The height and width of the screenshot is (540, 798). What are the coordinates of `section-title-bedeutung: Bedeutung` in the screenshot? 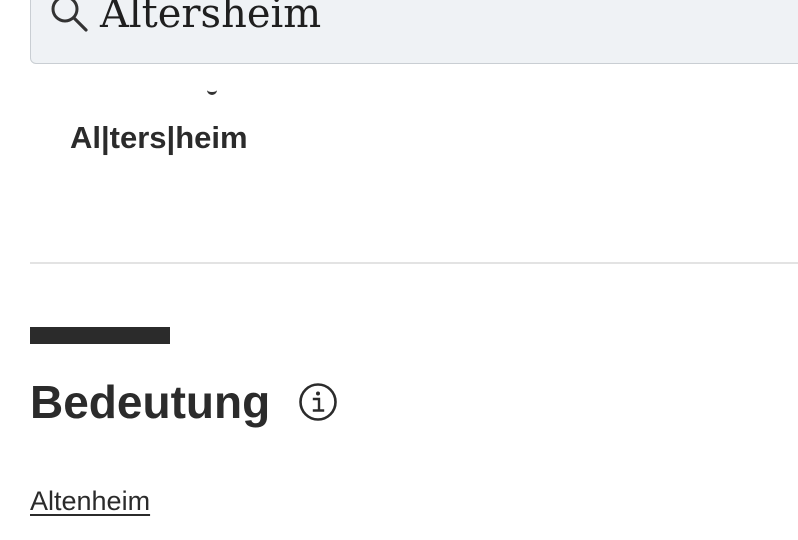 It's located at (150, 402).